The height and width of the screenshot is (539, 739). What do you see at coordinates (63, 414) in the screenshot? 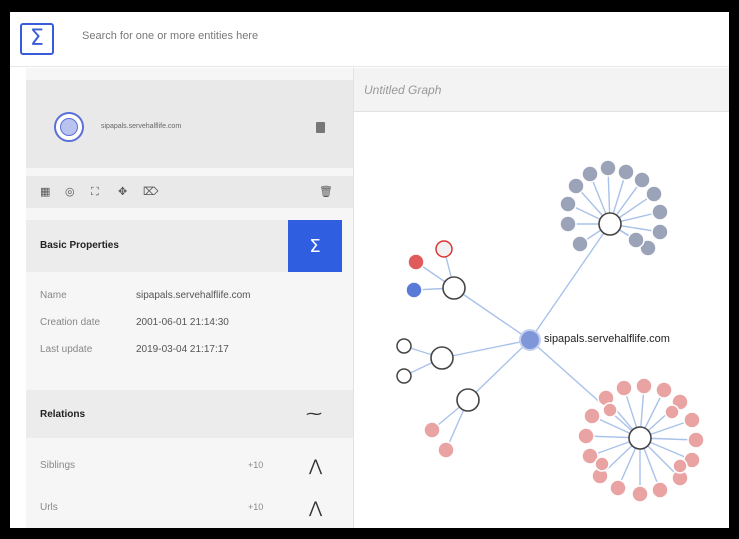
I see `relations-title: Relations` at bounding box center [63, 414].